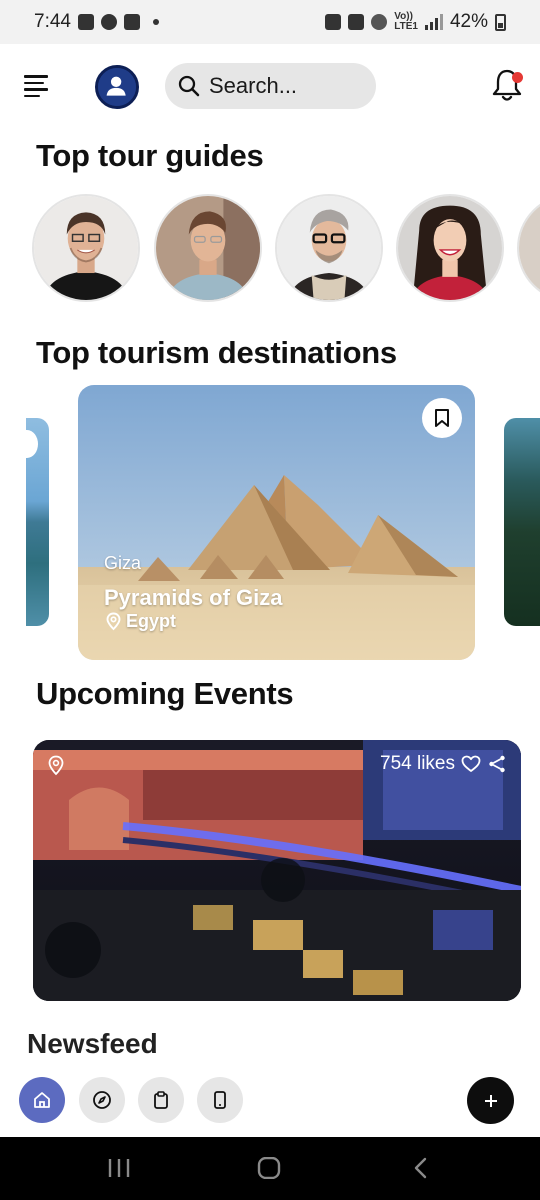 Image resolution: width=540 pixels, height=1200 pixels. I want to click on notification-badge, so click(517, 77).